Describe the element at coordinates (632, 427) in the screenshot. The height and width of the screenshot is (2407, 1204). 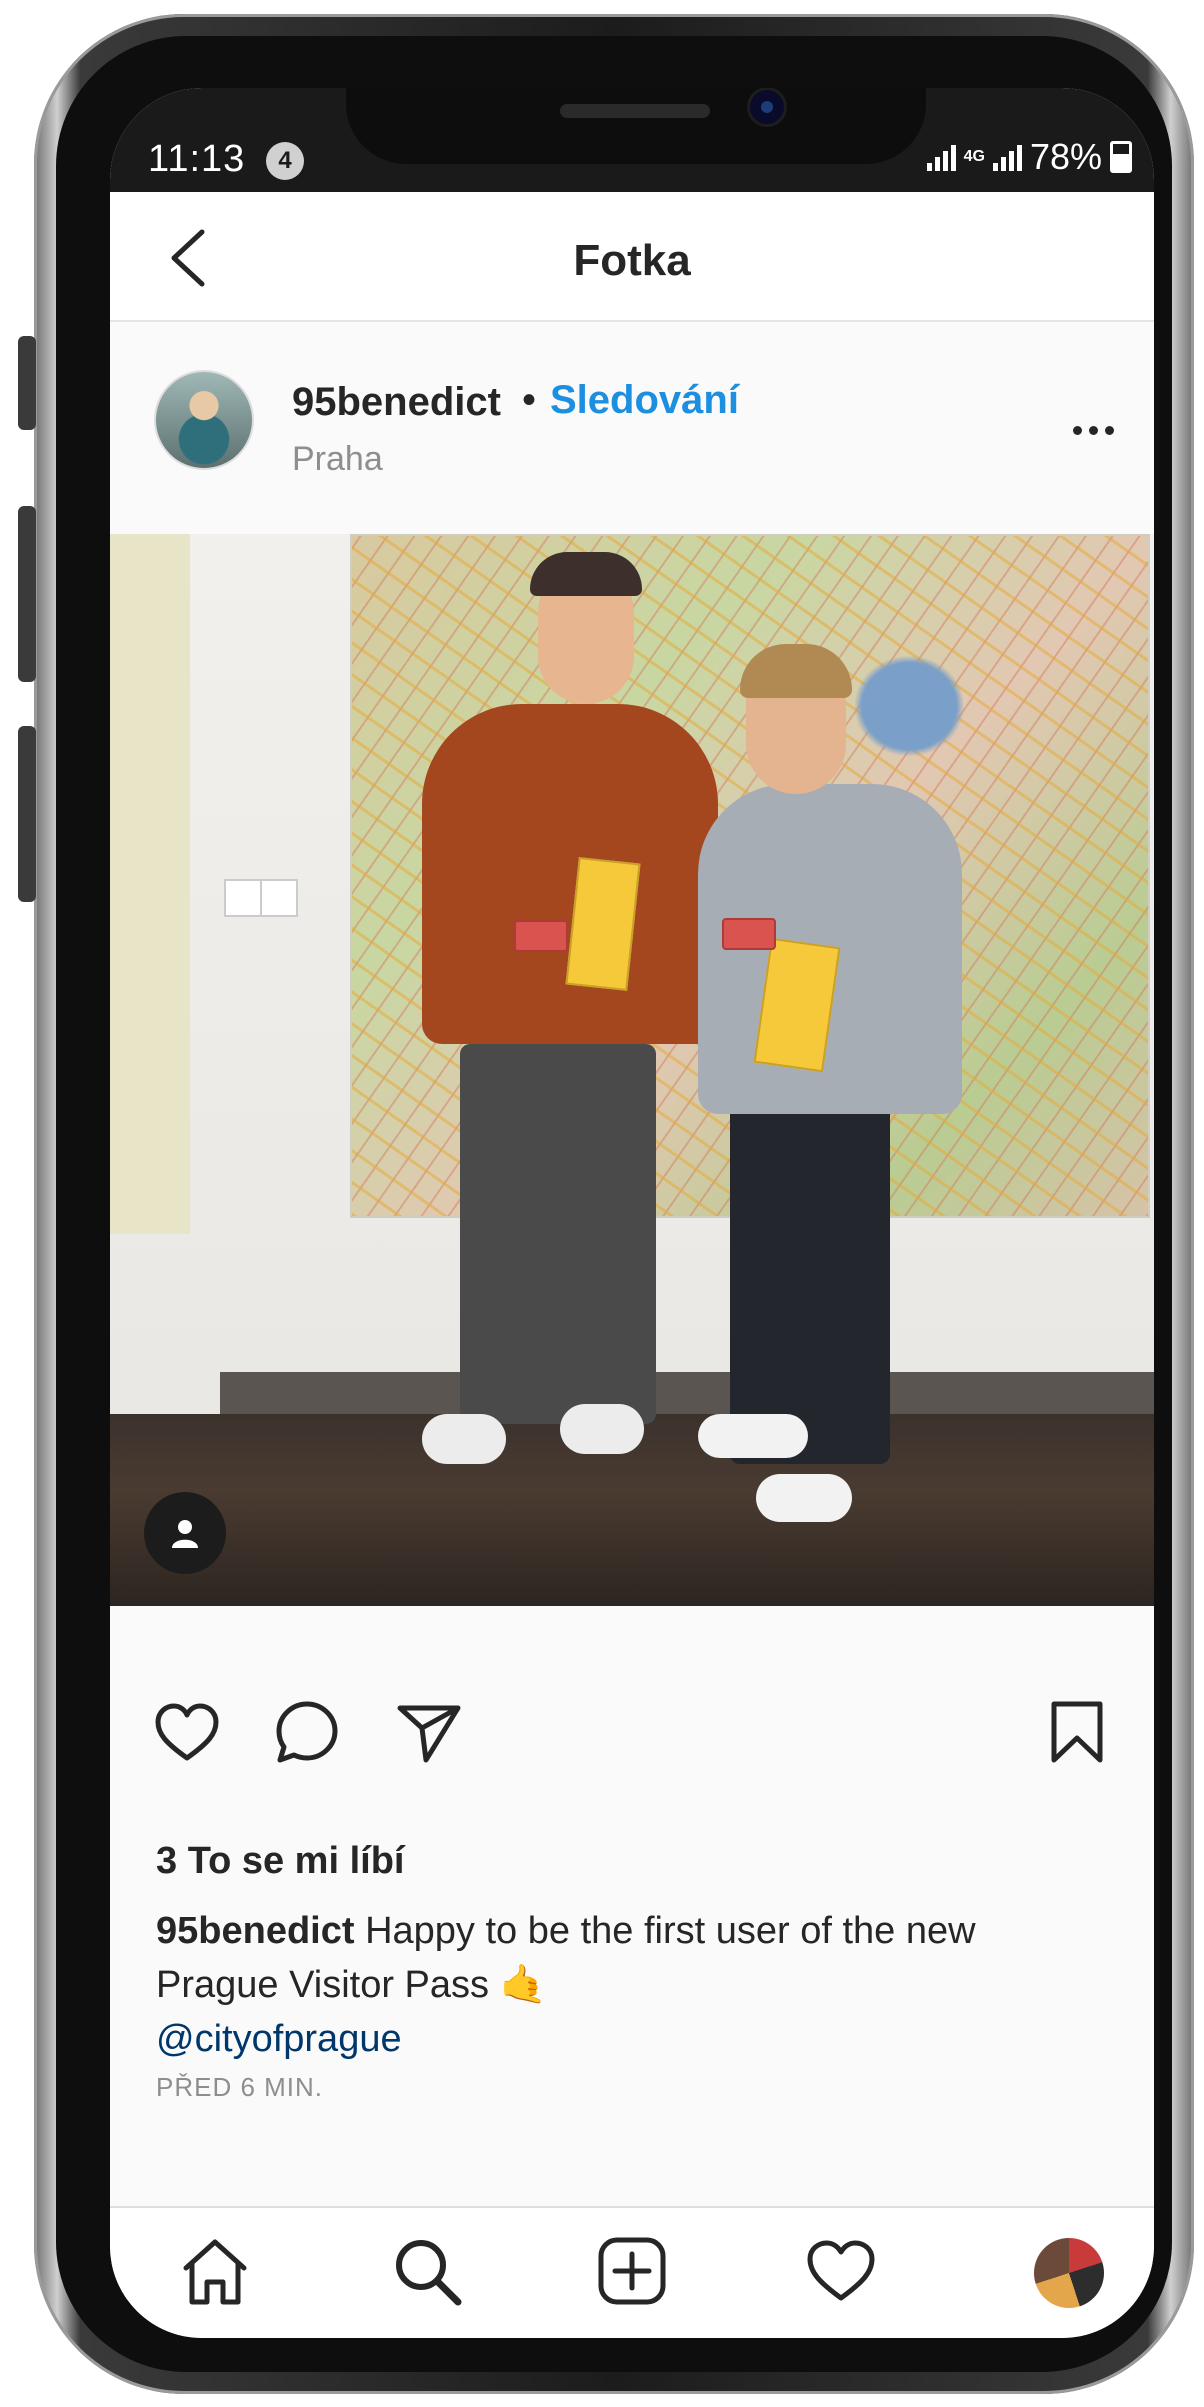
I see `post-header: 95benedict • Sledování Praha` at that location.